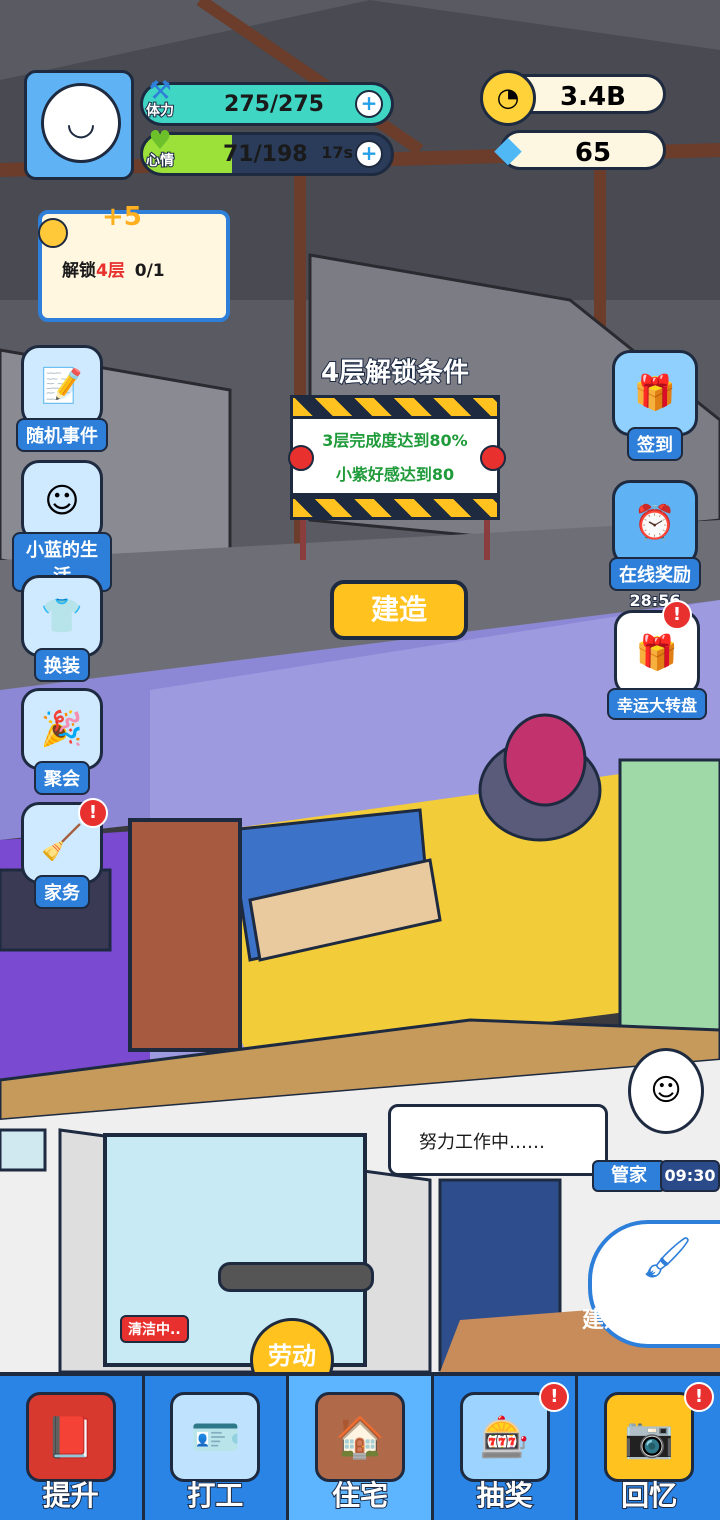 Image resolution: width=720 pixels, height=1520 pixels. What do you see at coordinates (655, 574) in the screenshot?
I see `online-reward-label: 在线奖励` at bounding box center [655, 574].